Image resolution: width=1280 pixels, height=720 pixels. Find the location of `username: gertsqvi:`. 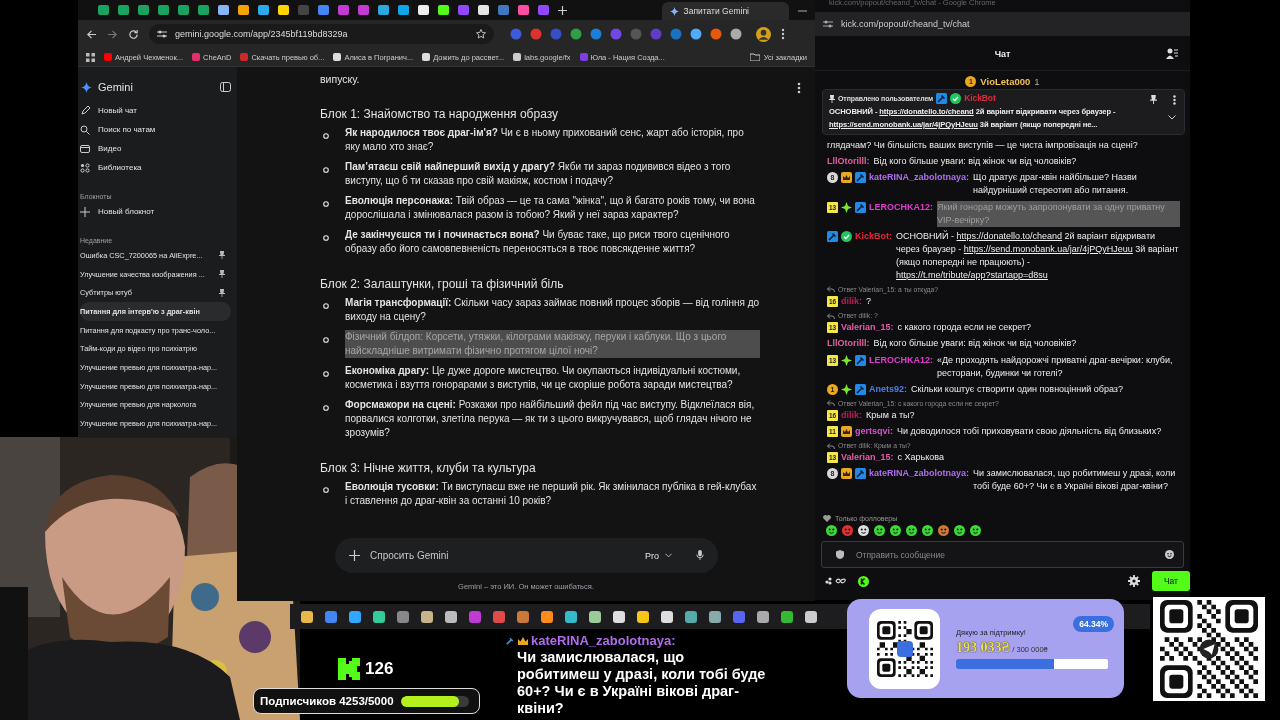

username: gertsqvi: is located at coordinates (874, 432).